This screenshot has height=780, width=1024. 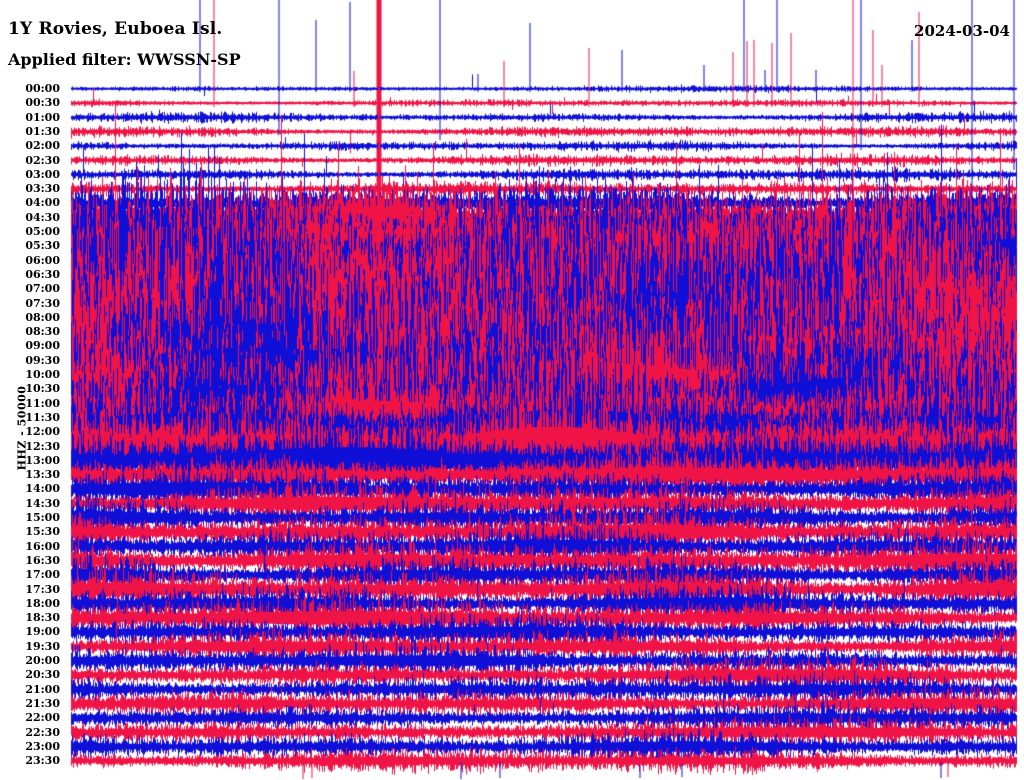 What do you see at coordinates (42, 589) in the screenshot?
I see `time-label: 17:30` at bounding box center [42, 589].